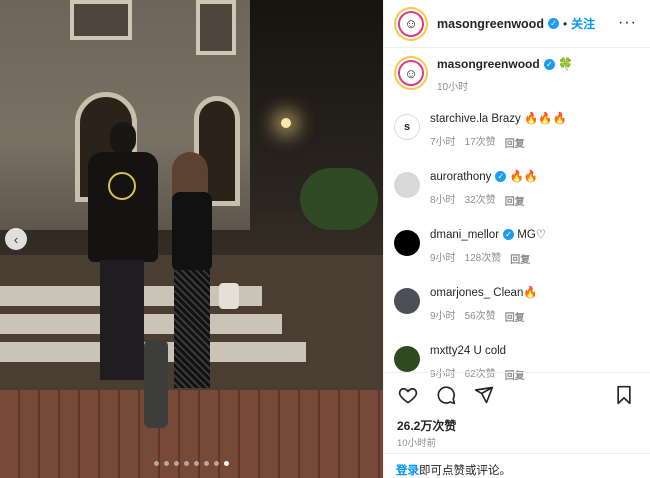 The width and height of the screenshot is (650, 478). Describe the element at coordinates (426, 425) in the screenshot. I see `like-count: 26.2万次赞` at that location.